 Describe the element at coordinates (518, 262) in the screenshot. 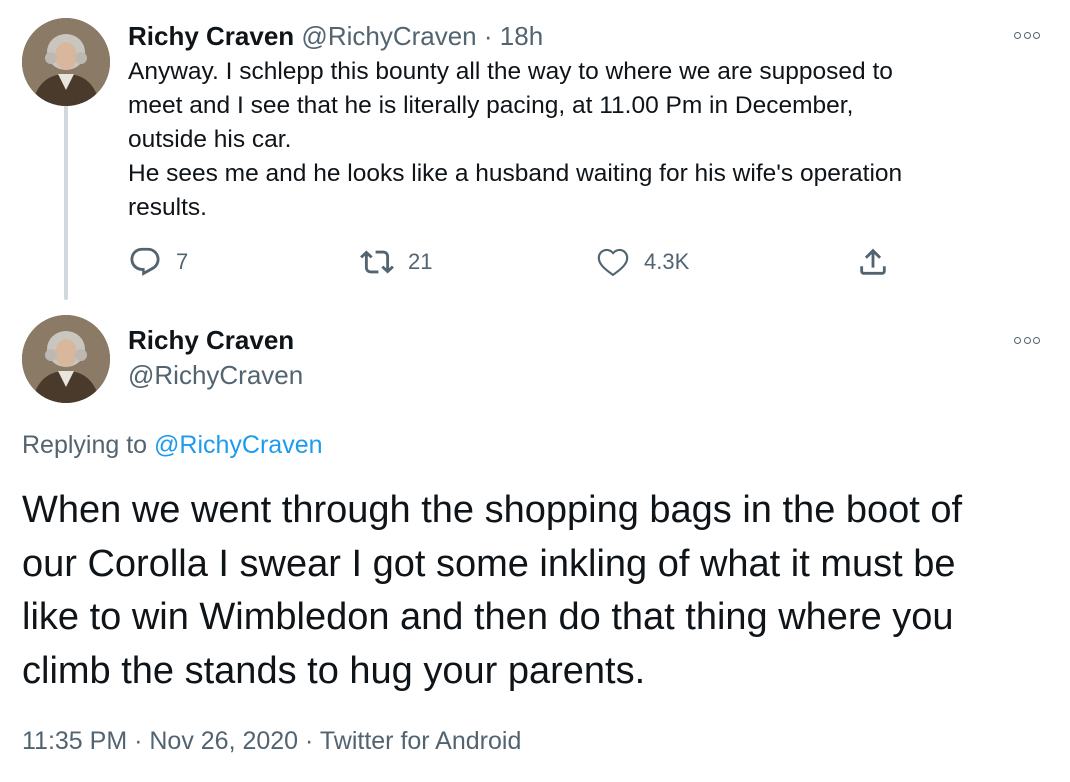

I see `tweet-actions: 7 21 4.3K` at that location.